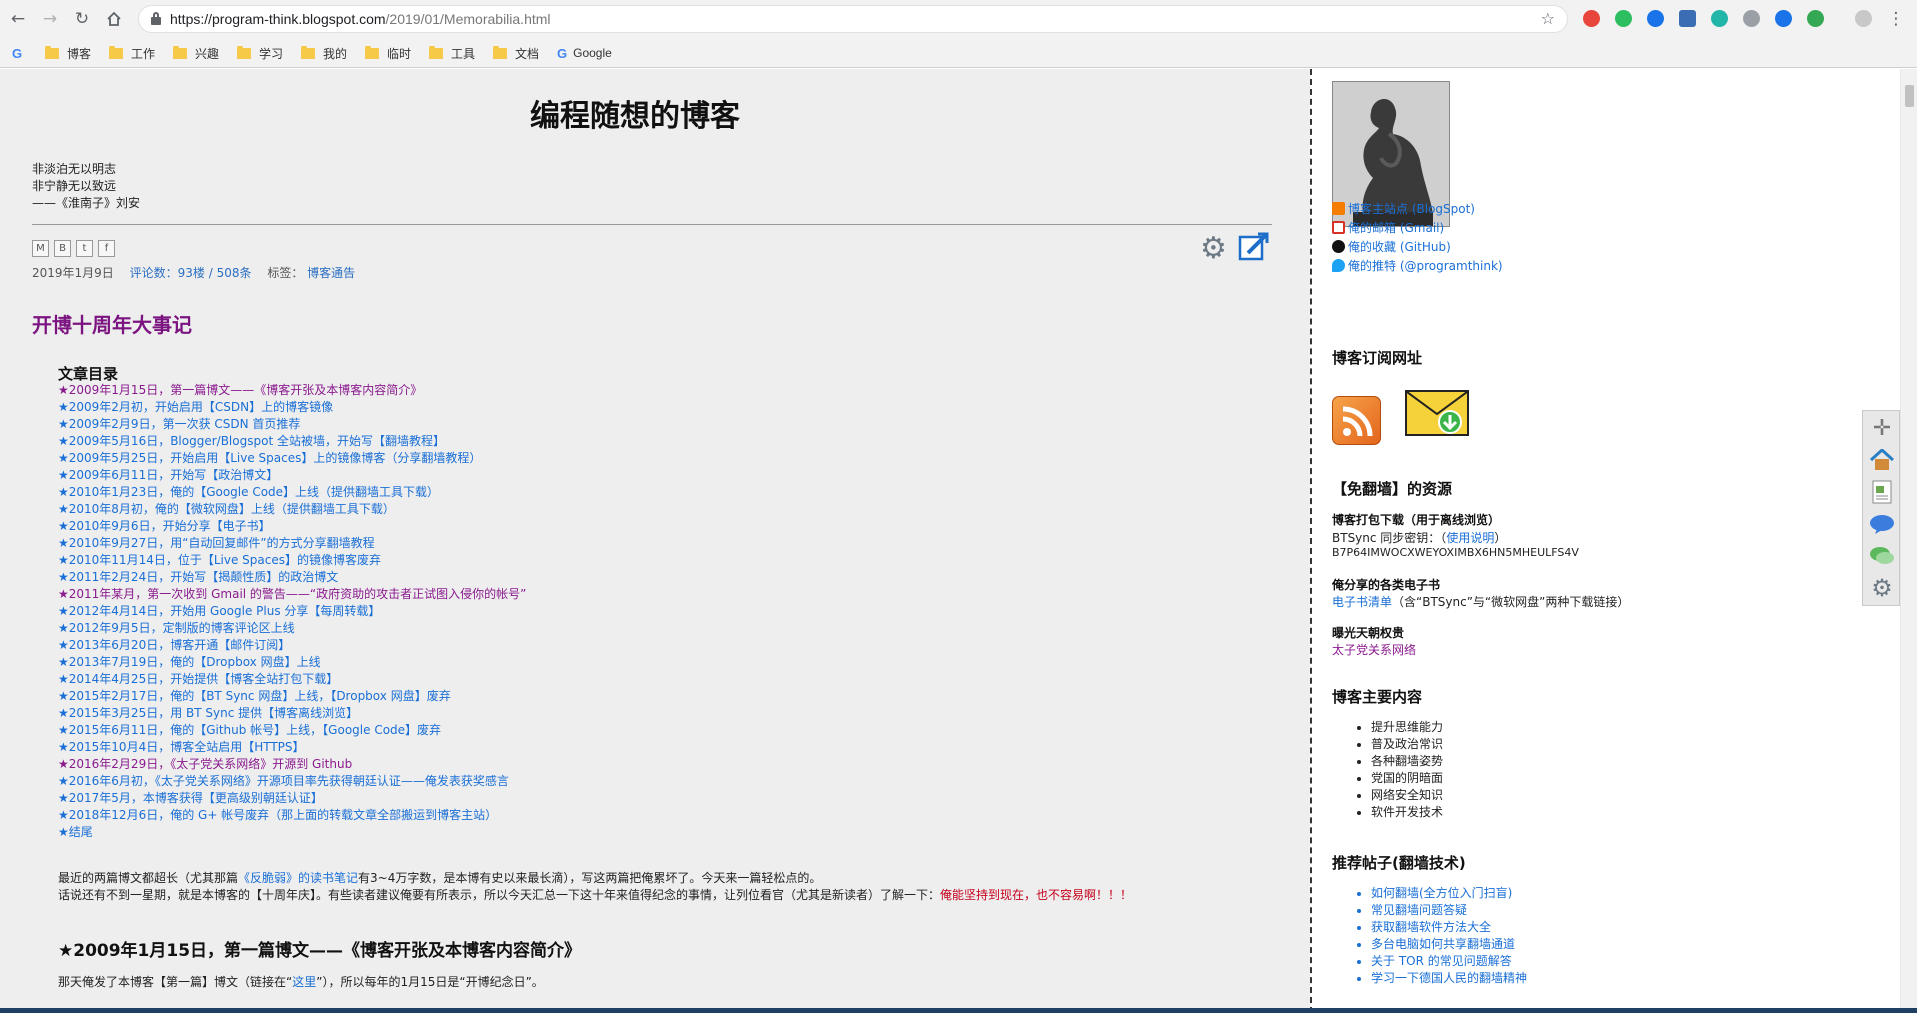 This screenshot has width=1917, height=1013. I want to click on ebook-list-link: 电子书清单, so click(1362, 602).